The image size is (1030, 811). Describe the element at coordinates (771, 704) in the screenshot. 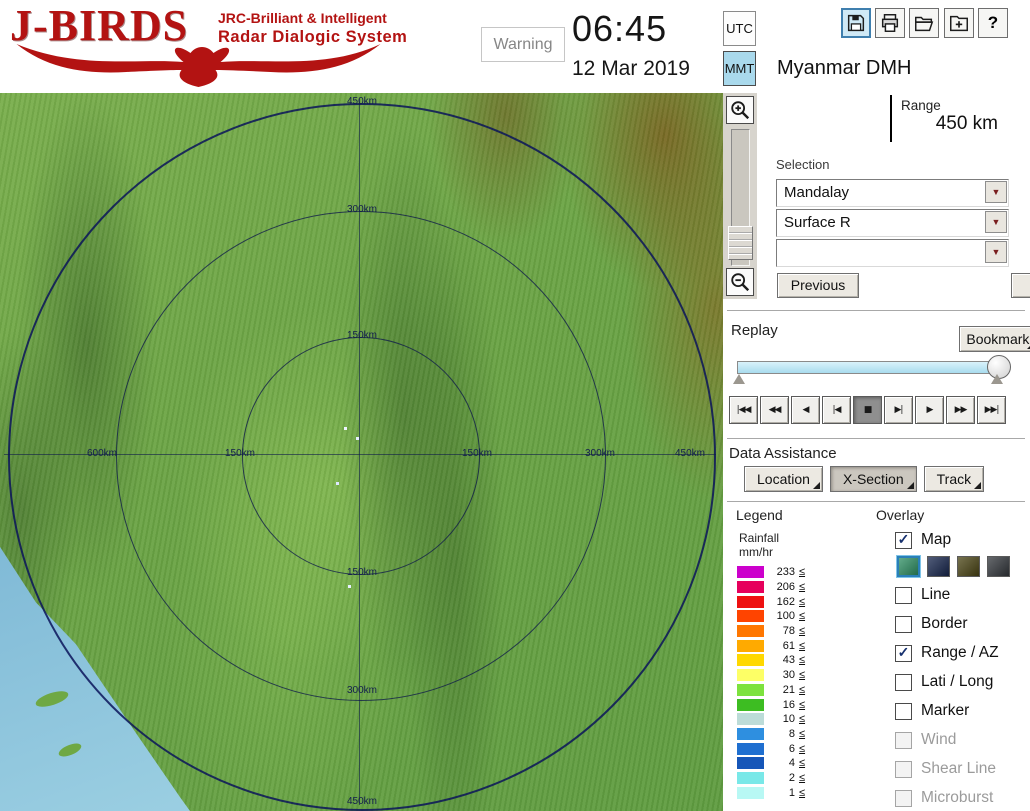

I see `legend-entry: 16 ≤` at that location.